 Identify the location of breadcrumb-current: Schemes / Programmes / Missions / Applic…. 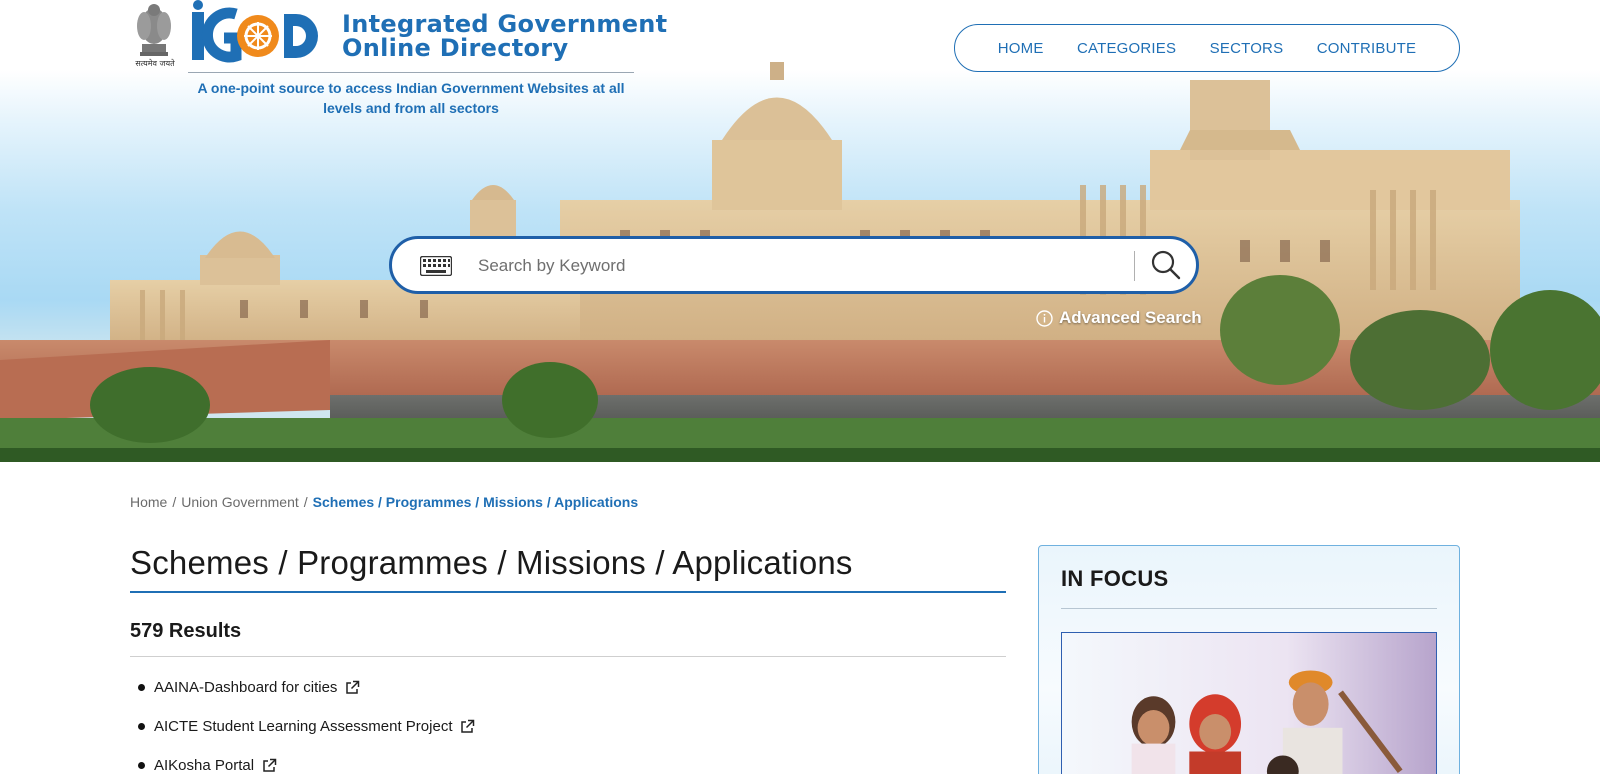
(475, 502).